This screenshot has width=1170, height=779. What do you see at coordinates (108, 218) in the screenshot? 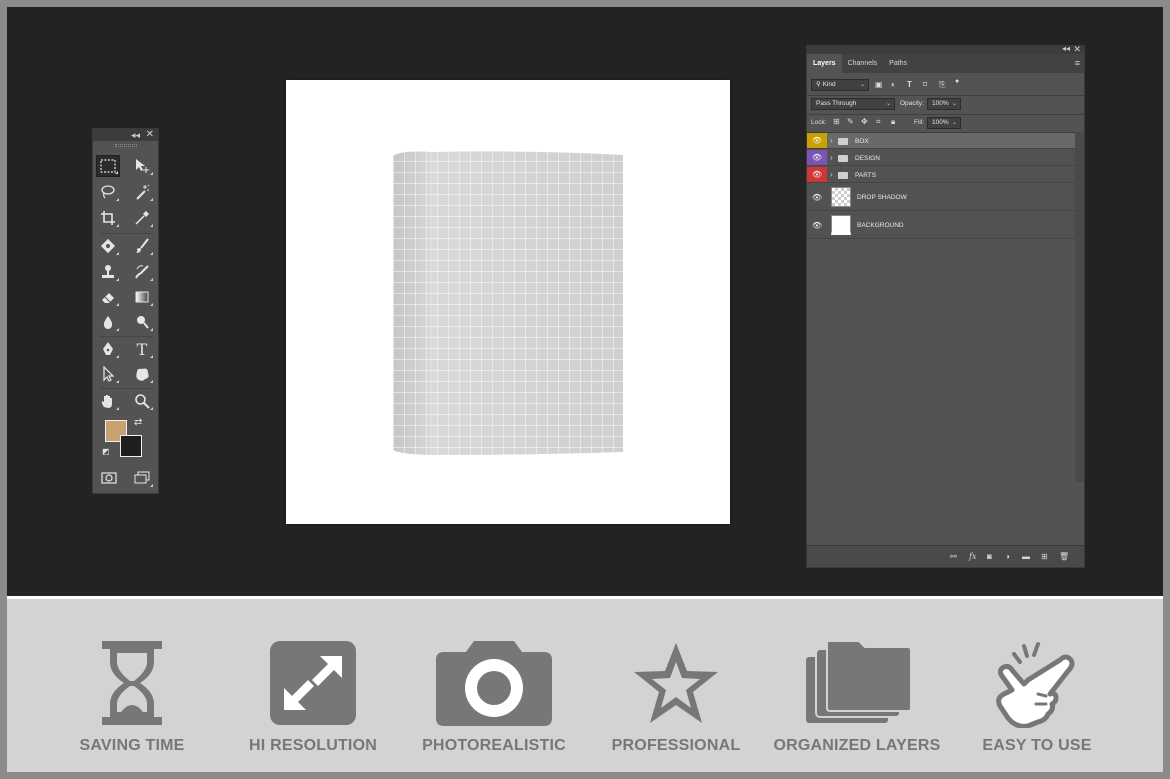
I see `crop-icon` at bounding box center [108, 218].